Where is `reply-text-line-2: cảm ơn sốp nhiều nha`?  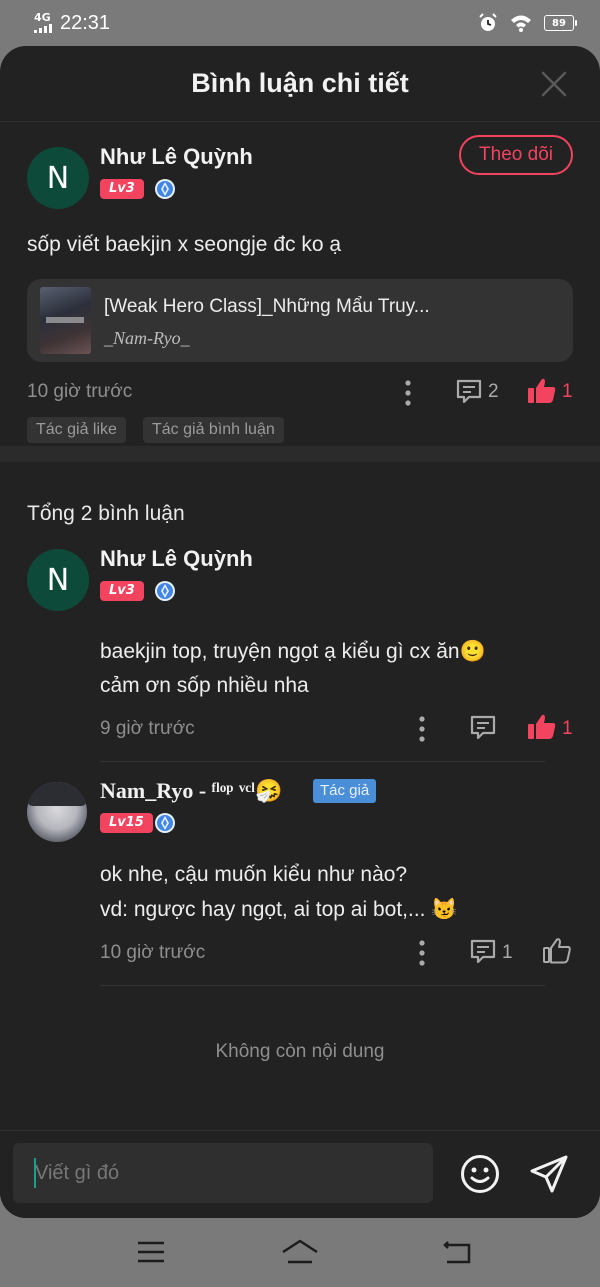
reply-text-line-2: cảm ơn sốp nhiều nha is located at coordinates (204, 685).